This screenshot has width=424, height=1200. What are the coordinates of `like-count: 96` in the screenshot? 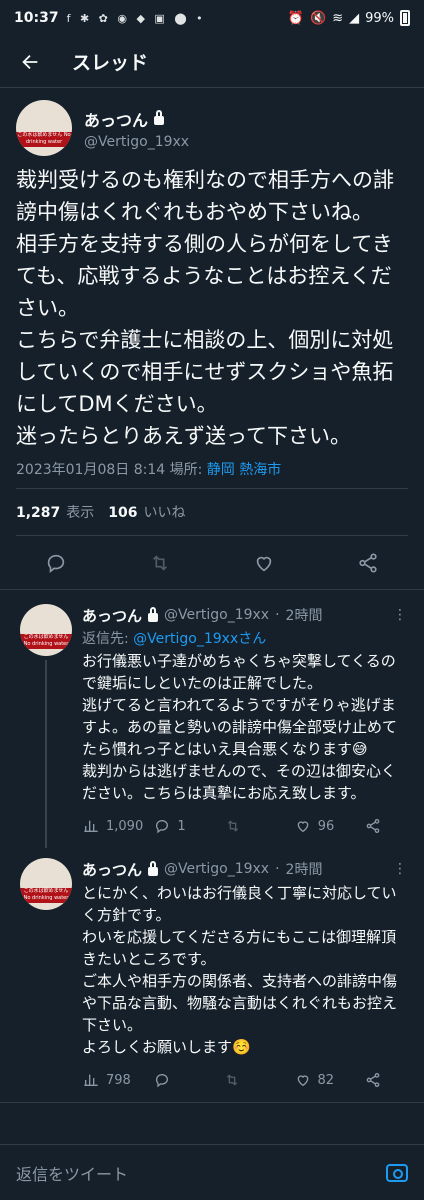 It's located at (326, 826).